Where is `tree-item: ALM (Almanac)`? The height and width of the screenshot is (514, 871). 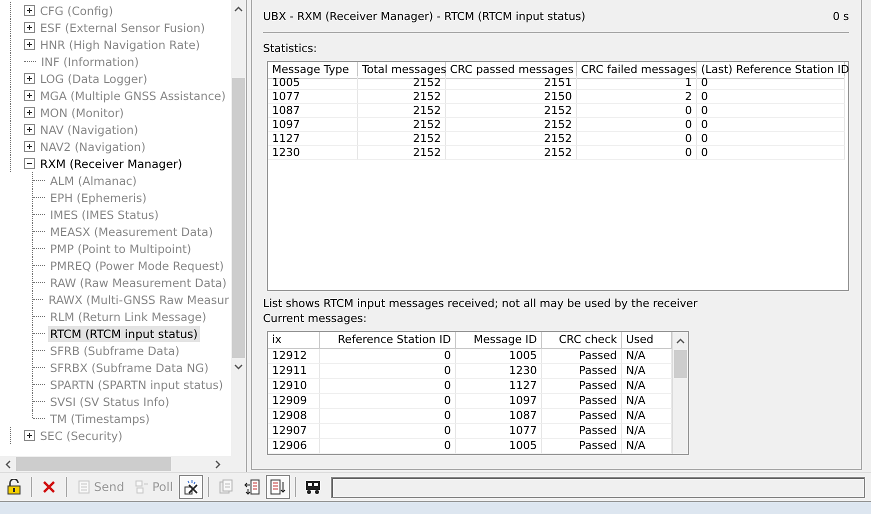 tree-item: ALM (Almanac) is located at coordinates (93, 180).